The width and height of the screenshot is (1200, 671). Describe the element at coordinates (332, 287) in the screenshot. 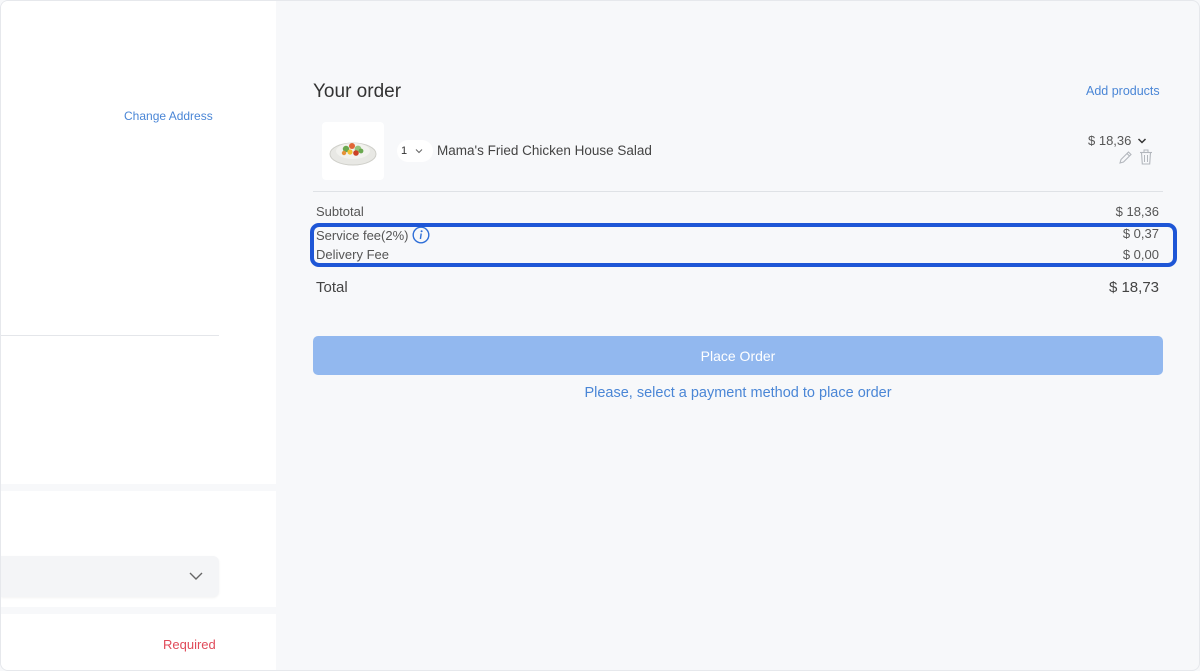

I see `total-label: Total` at that location.